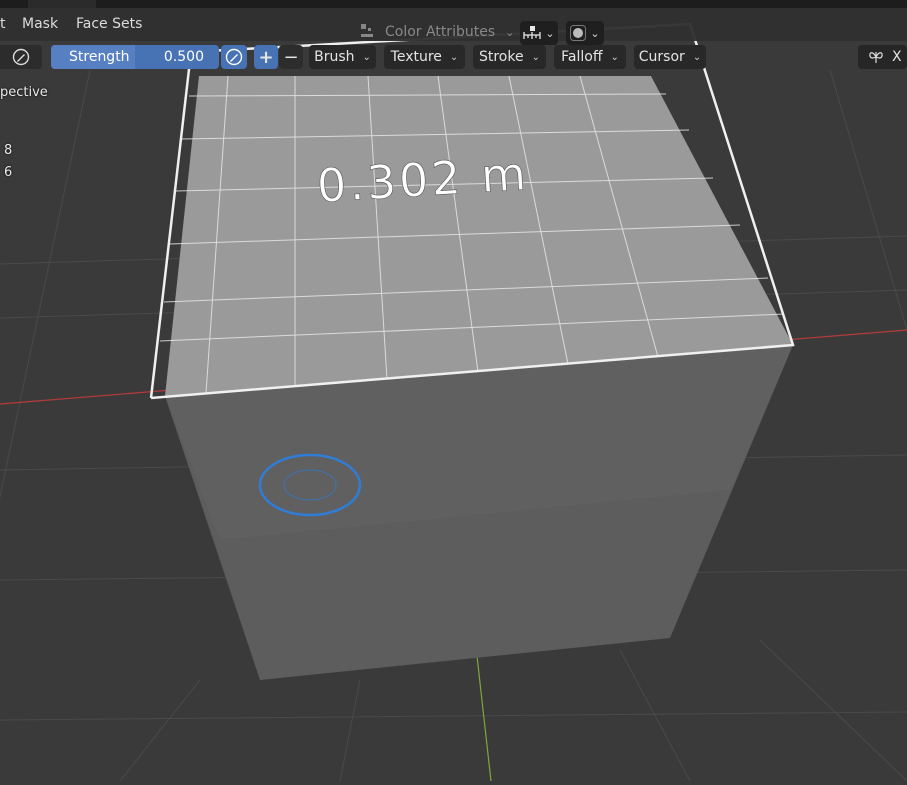  What do you see at coordinates (40, 24) in the screenshot?
I see `menu-mask: Mask` at bounding box center [40, 24].